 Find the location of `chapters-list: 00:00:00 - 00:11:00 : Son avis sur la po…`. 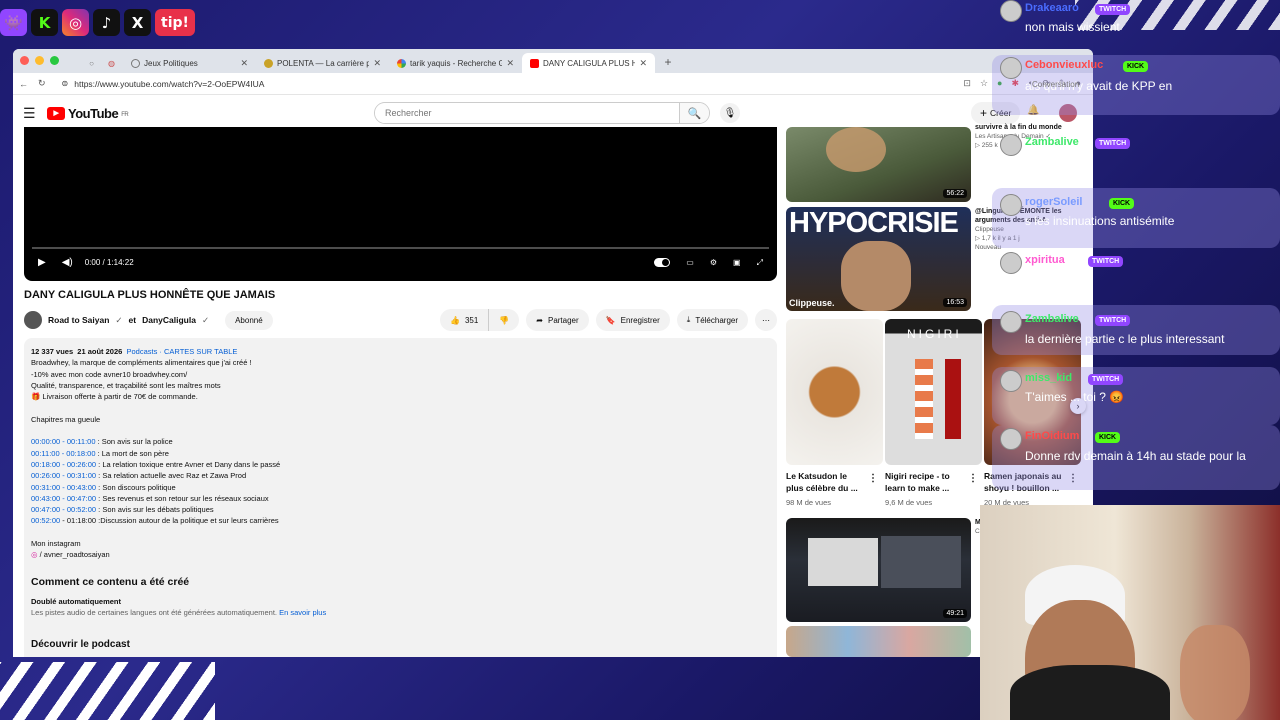

chapters-list: 00:00:00 - 00:11:00 : Son avis sur la po… is located at coordinates (400, 481).